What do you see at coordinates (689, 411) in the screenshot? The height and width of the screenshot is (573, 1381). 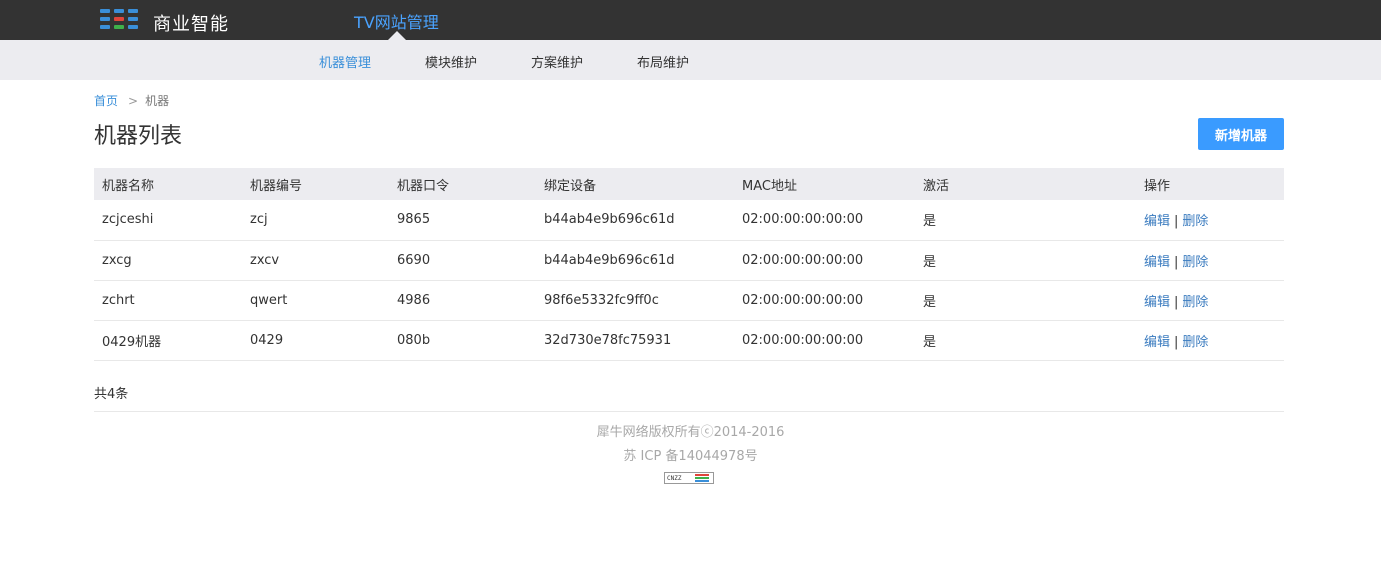 I see `footer-divider` at bounding box center [689, 411].